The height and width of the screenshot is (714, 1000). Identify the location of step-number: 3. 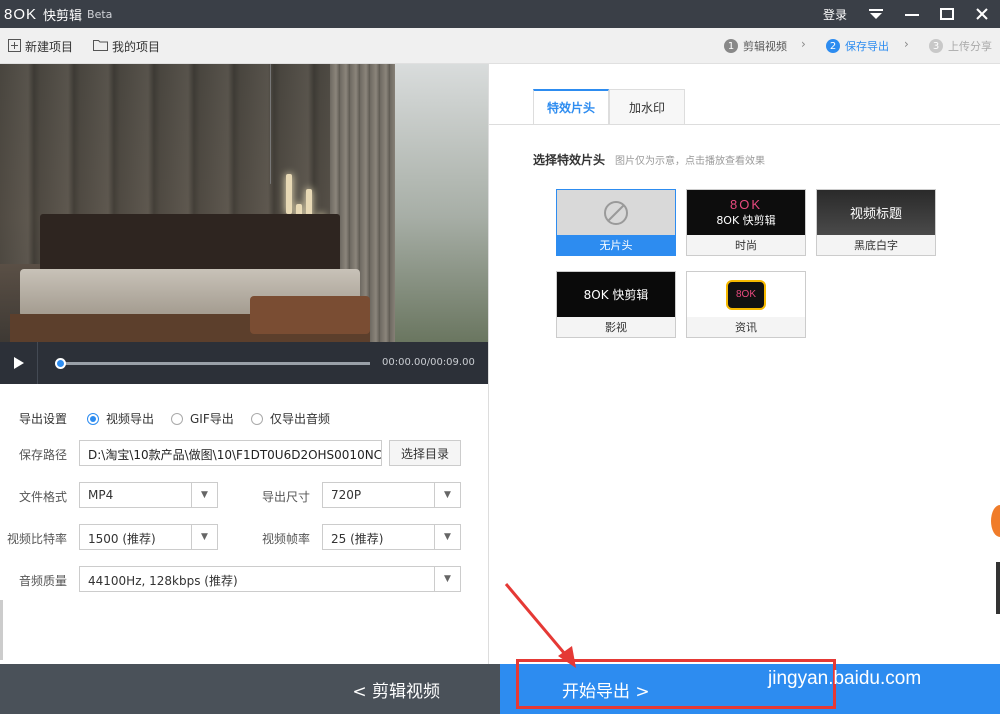
(936, 46).